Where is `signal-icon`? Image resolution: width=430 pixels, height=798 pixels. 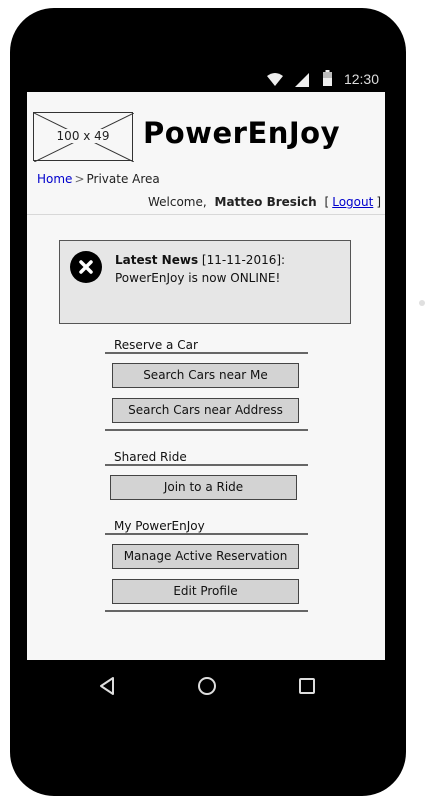 signal-icon is located at coordinates (302, 81).